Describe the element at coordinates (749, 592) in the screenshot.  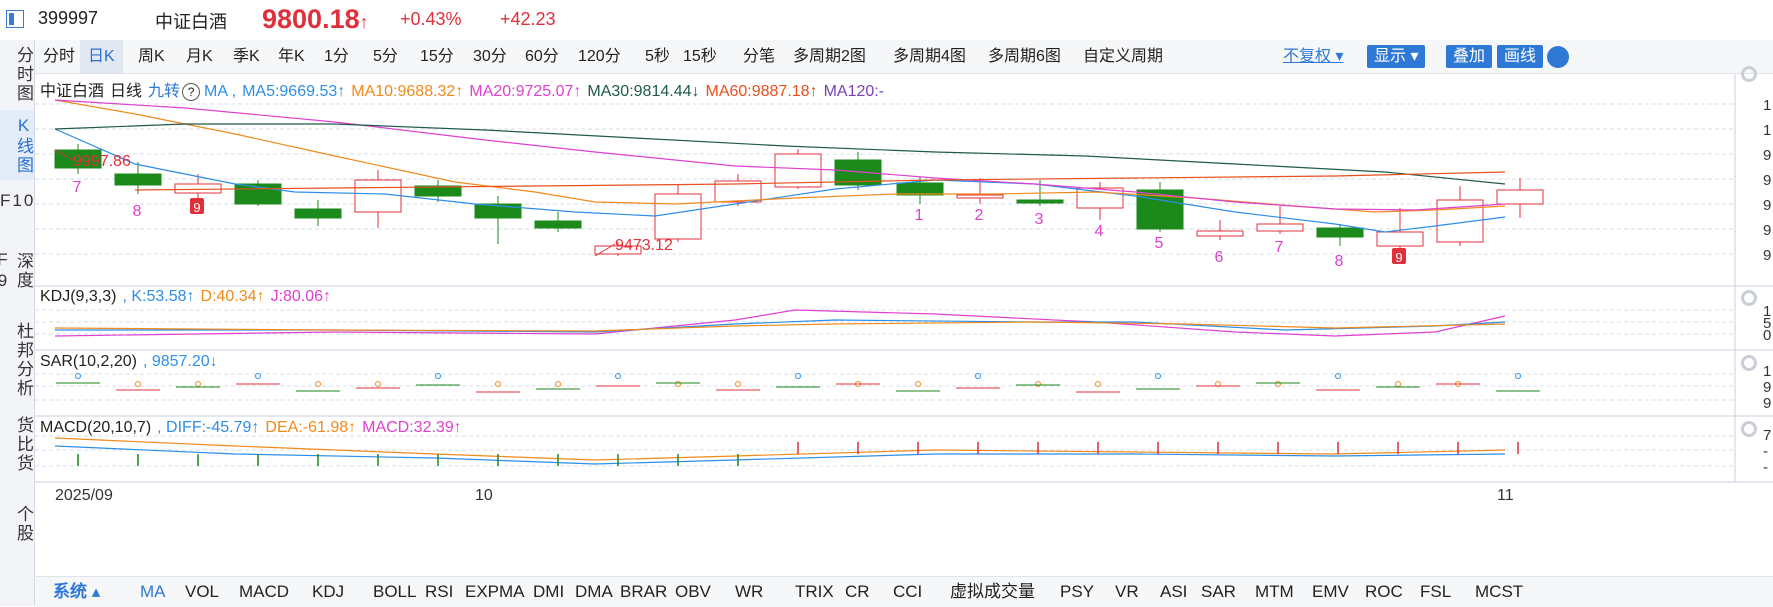
I see `indicator-tab-wr: WR` at that location.